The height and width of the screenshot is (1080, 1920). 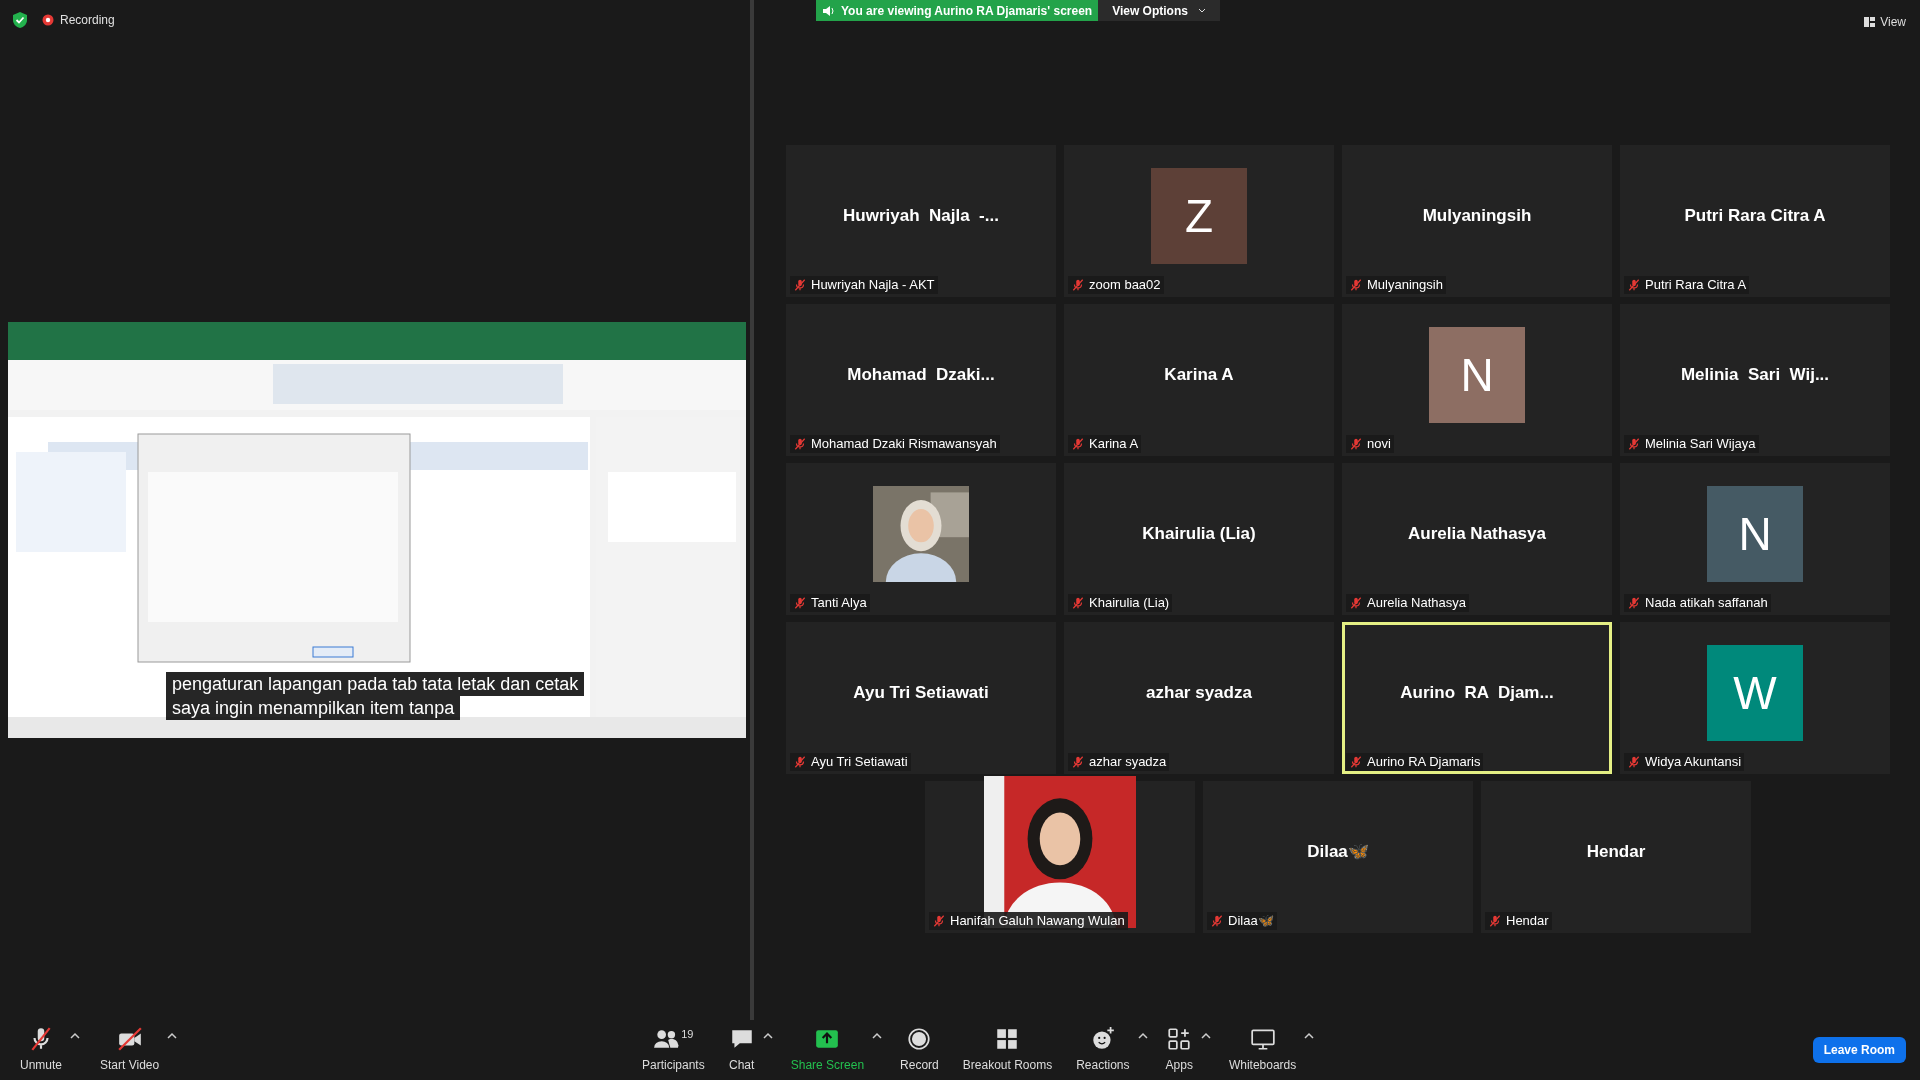 I want to click on video-tile: Z zoom baa02, so click(x=1199, y=221).